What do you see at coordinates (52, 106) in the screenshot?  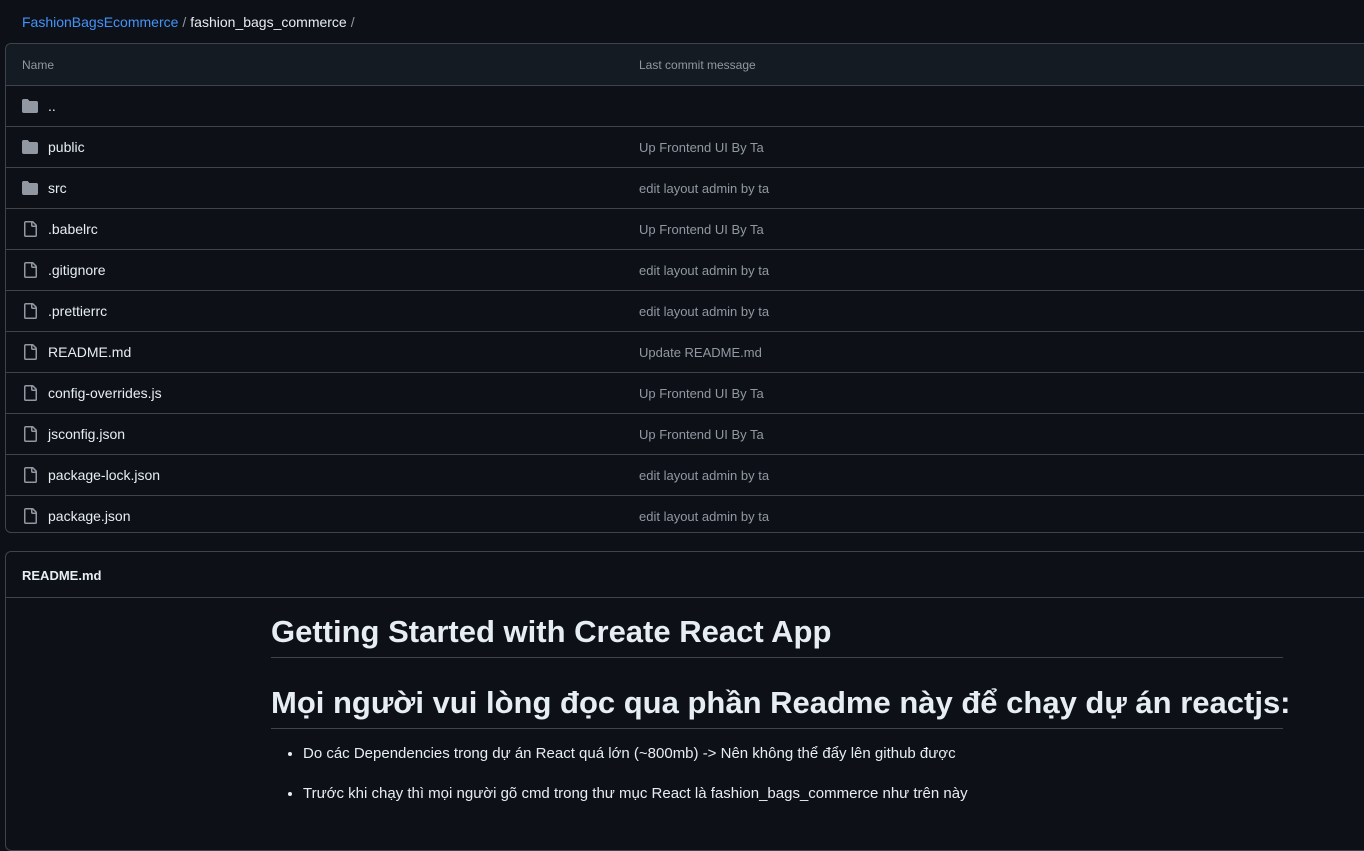 I see `parent-directory-link: ..` at bounding box center [52, 106].